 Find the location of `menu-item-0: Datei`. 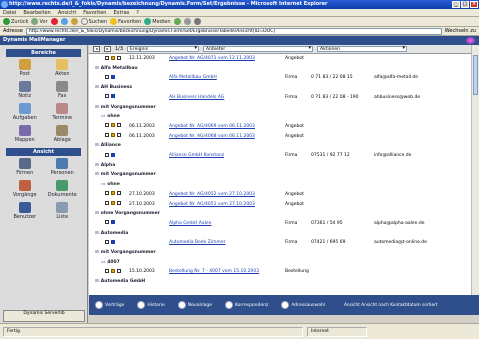

menu-item-0: Datei is located at coordinates (9, 13).